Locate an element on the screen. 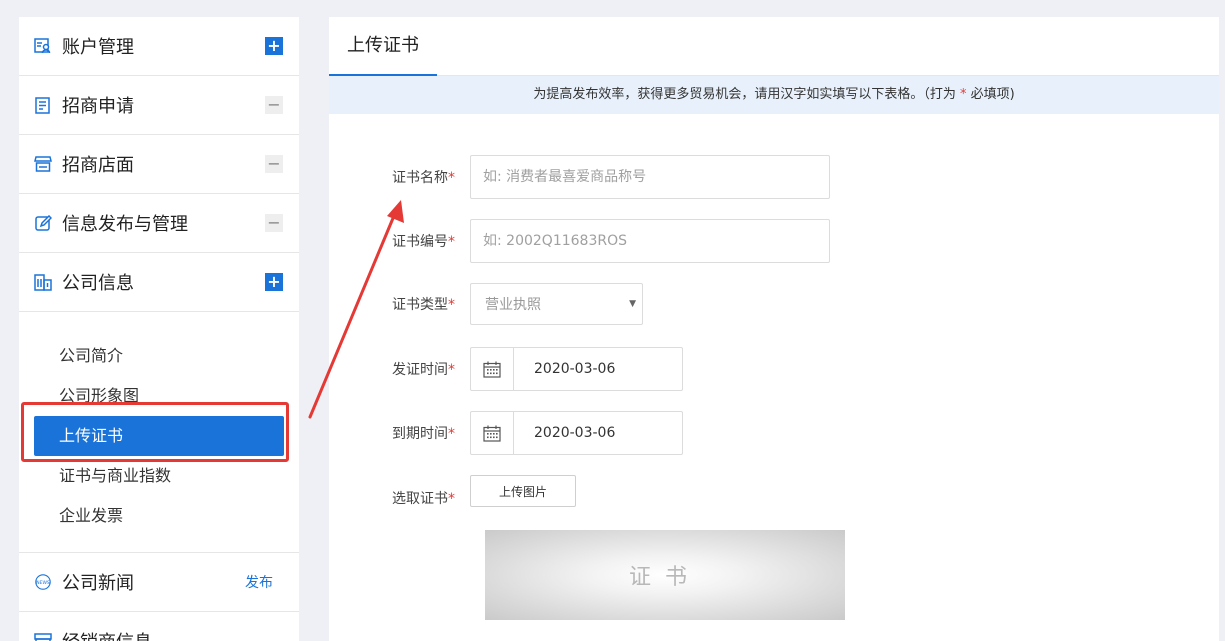 Image resolution: width=1225 pixels, height=641 pixels. expire-date-row: 到期时间* 2020-03-06 is located at coordinates (506, 433).